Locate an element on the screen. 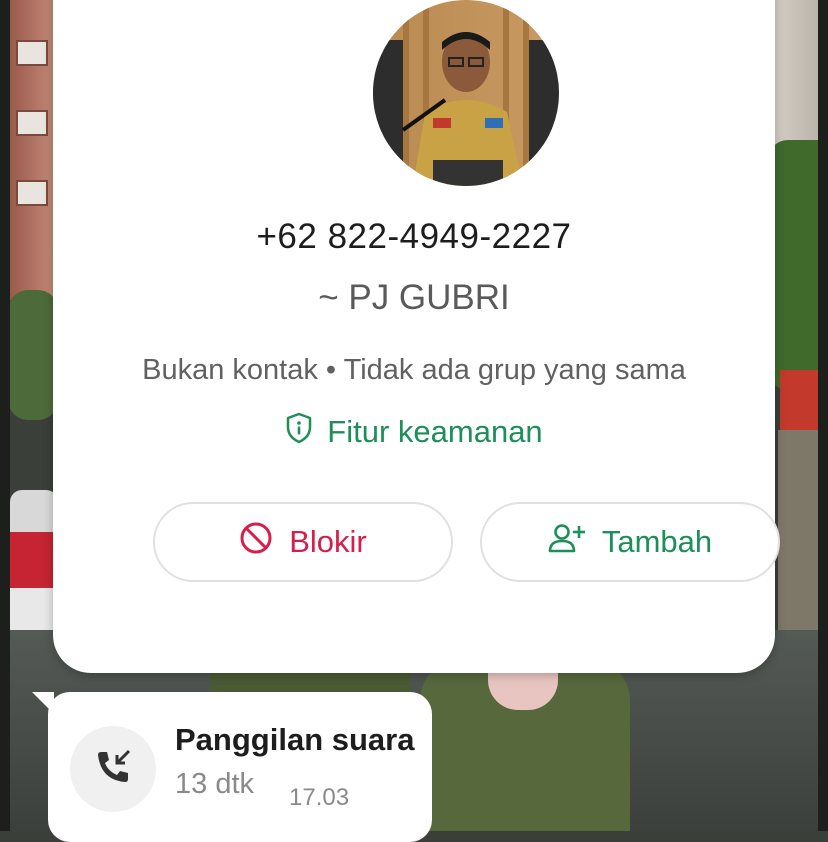 The image size is (828, 842). block-icon is located at coordinates (256, 542).